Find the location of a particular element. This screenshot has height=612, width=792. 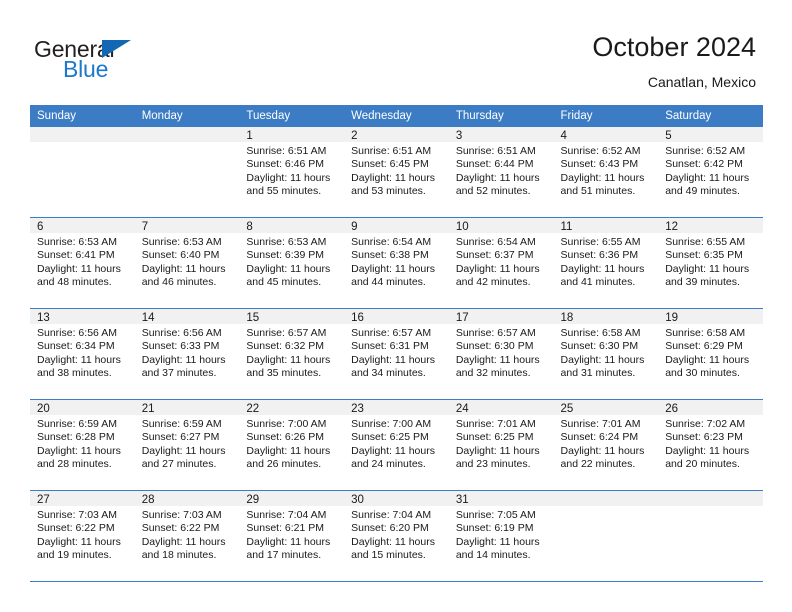

sunset-text: Sunset: 6:39 PM is located at coordinates (285, 255).